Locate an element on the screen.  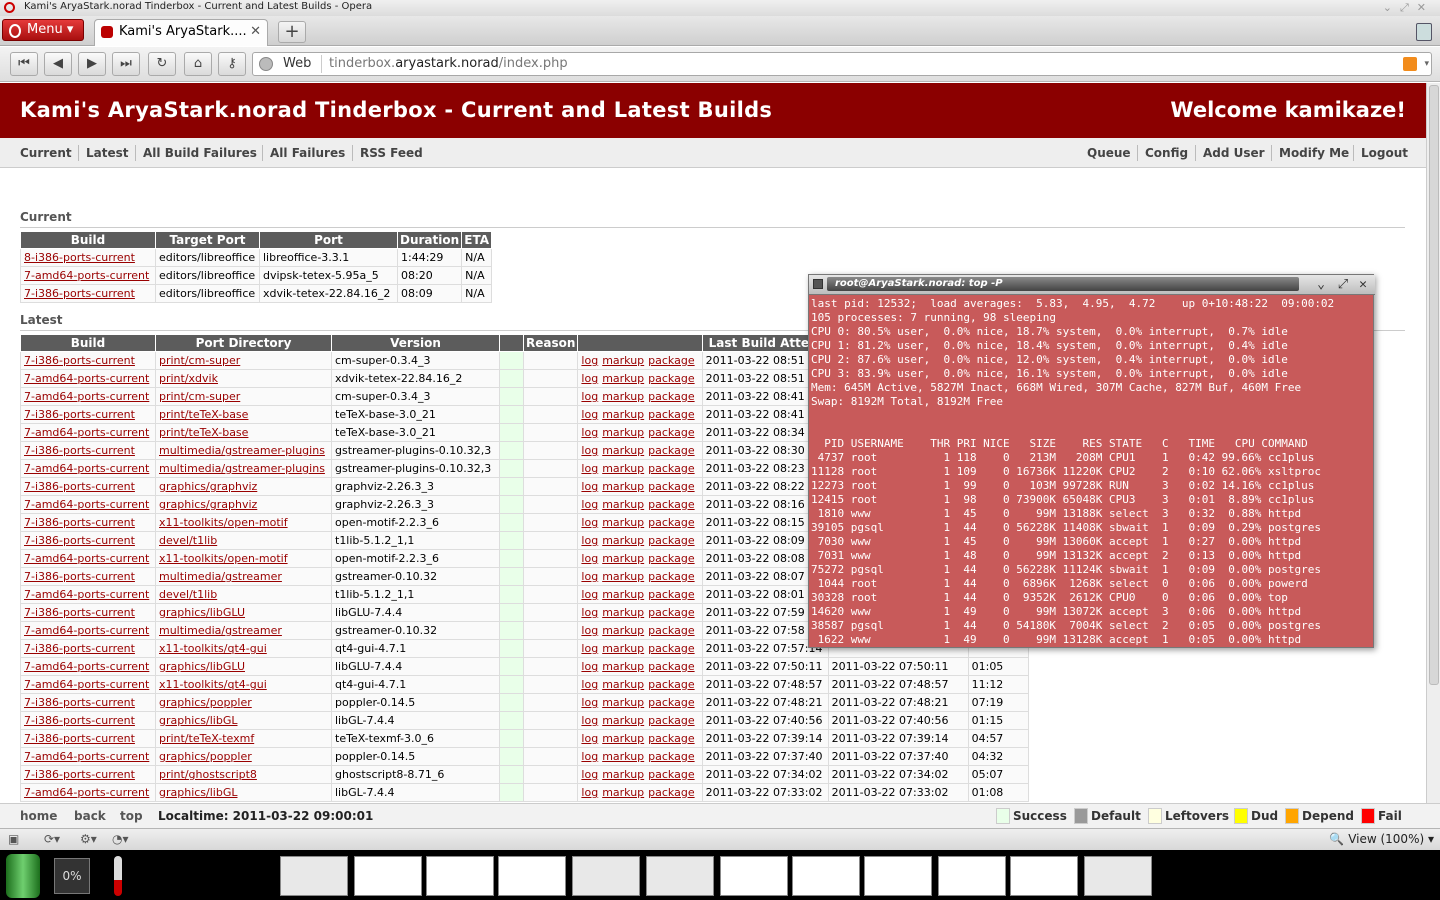
port-directory-link: graphics/libGLU is located at coordinates (202, 666).